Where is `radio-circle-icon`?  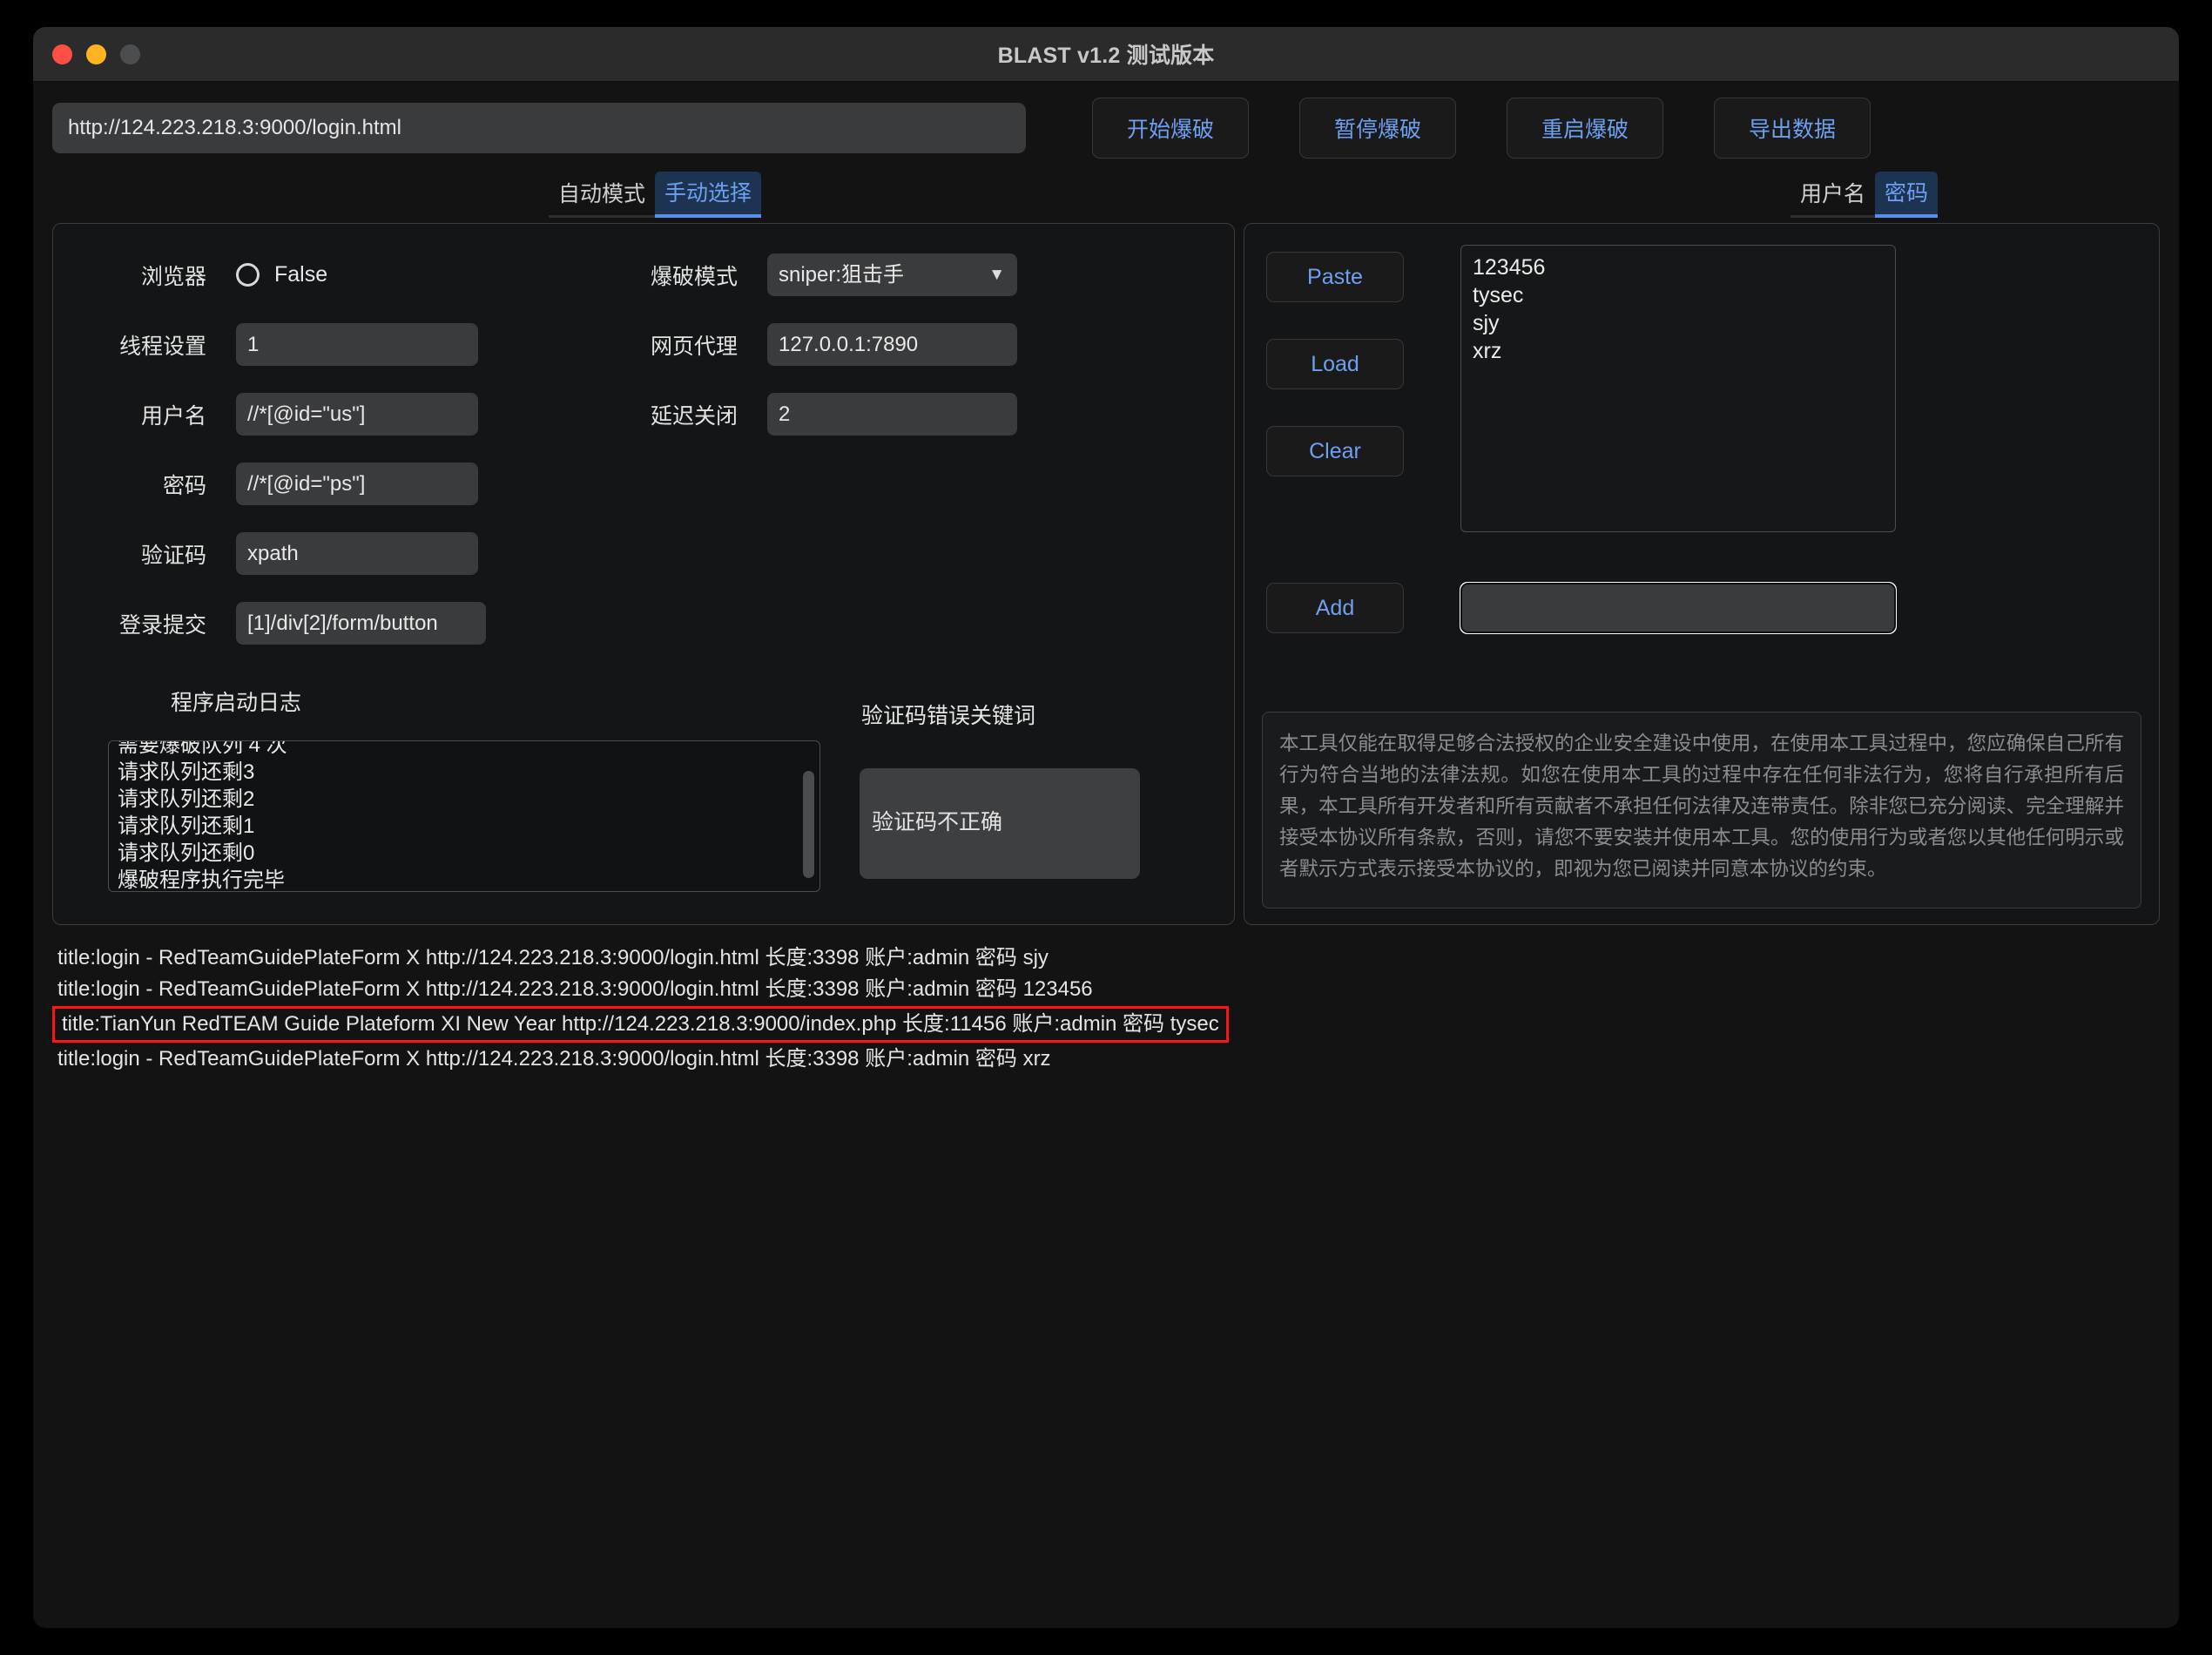 radio-circle-icon is located at coordinates (248, 275).